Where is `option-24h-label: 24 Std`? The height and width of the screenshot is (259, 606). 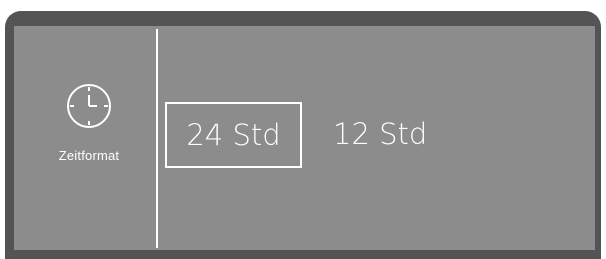 option-24h-label: 24 Std is located at coordinates (233, 134).